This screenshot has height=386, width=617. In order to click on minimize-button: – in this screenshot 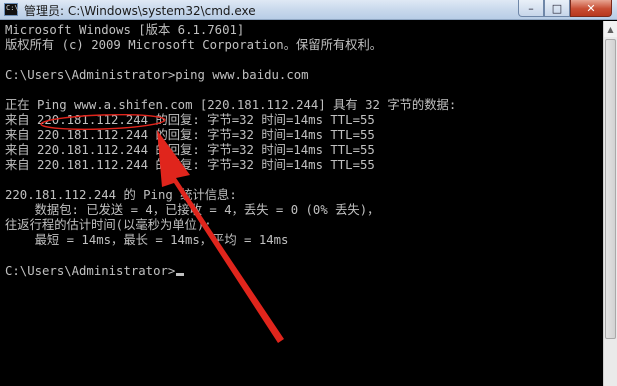, I will do `click(531, 8)`.